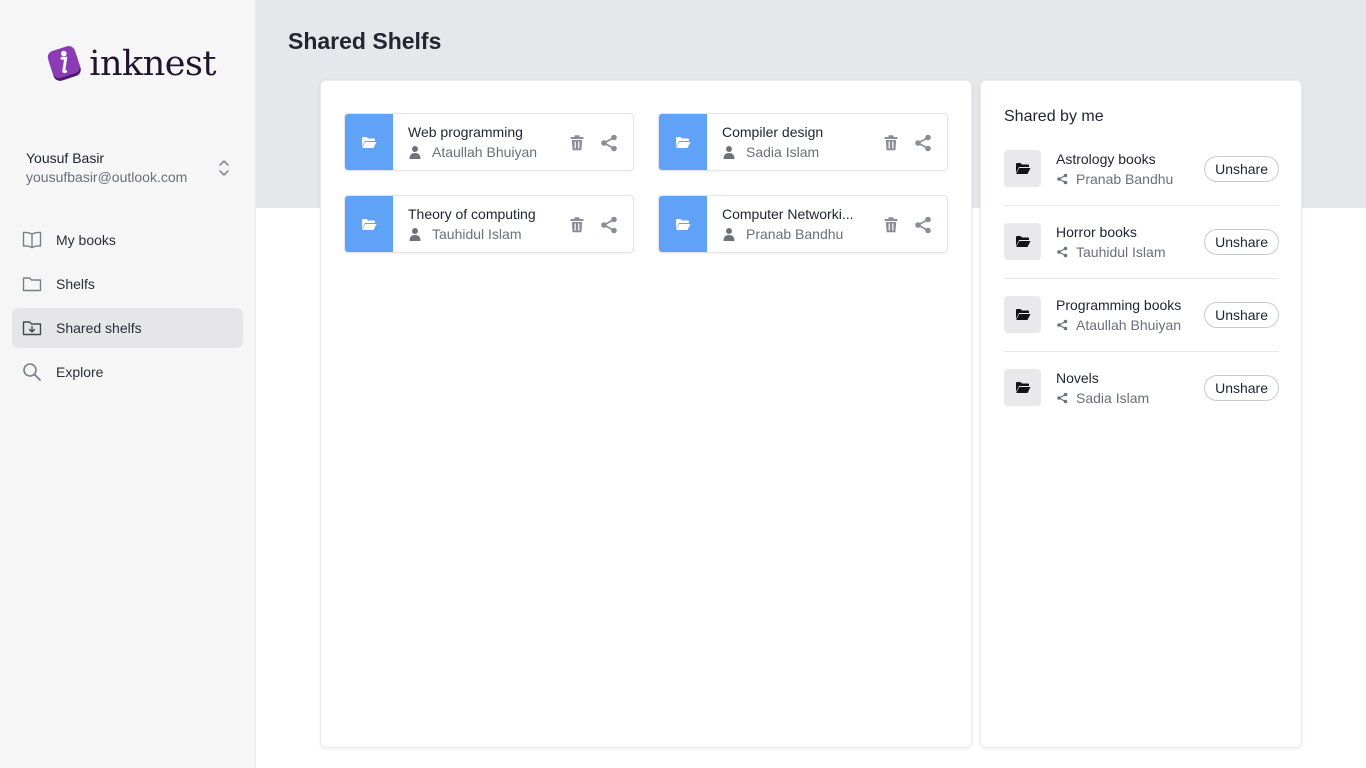 Image resolution: width=1366 pixels, height=768 pixels. What do you see at coordinates (99, 328) in the screenshot?
I see `sidebar-item-label: Shared shelfs` at bounding box center [99, 328].